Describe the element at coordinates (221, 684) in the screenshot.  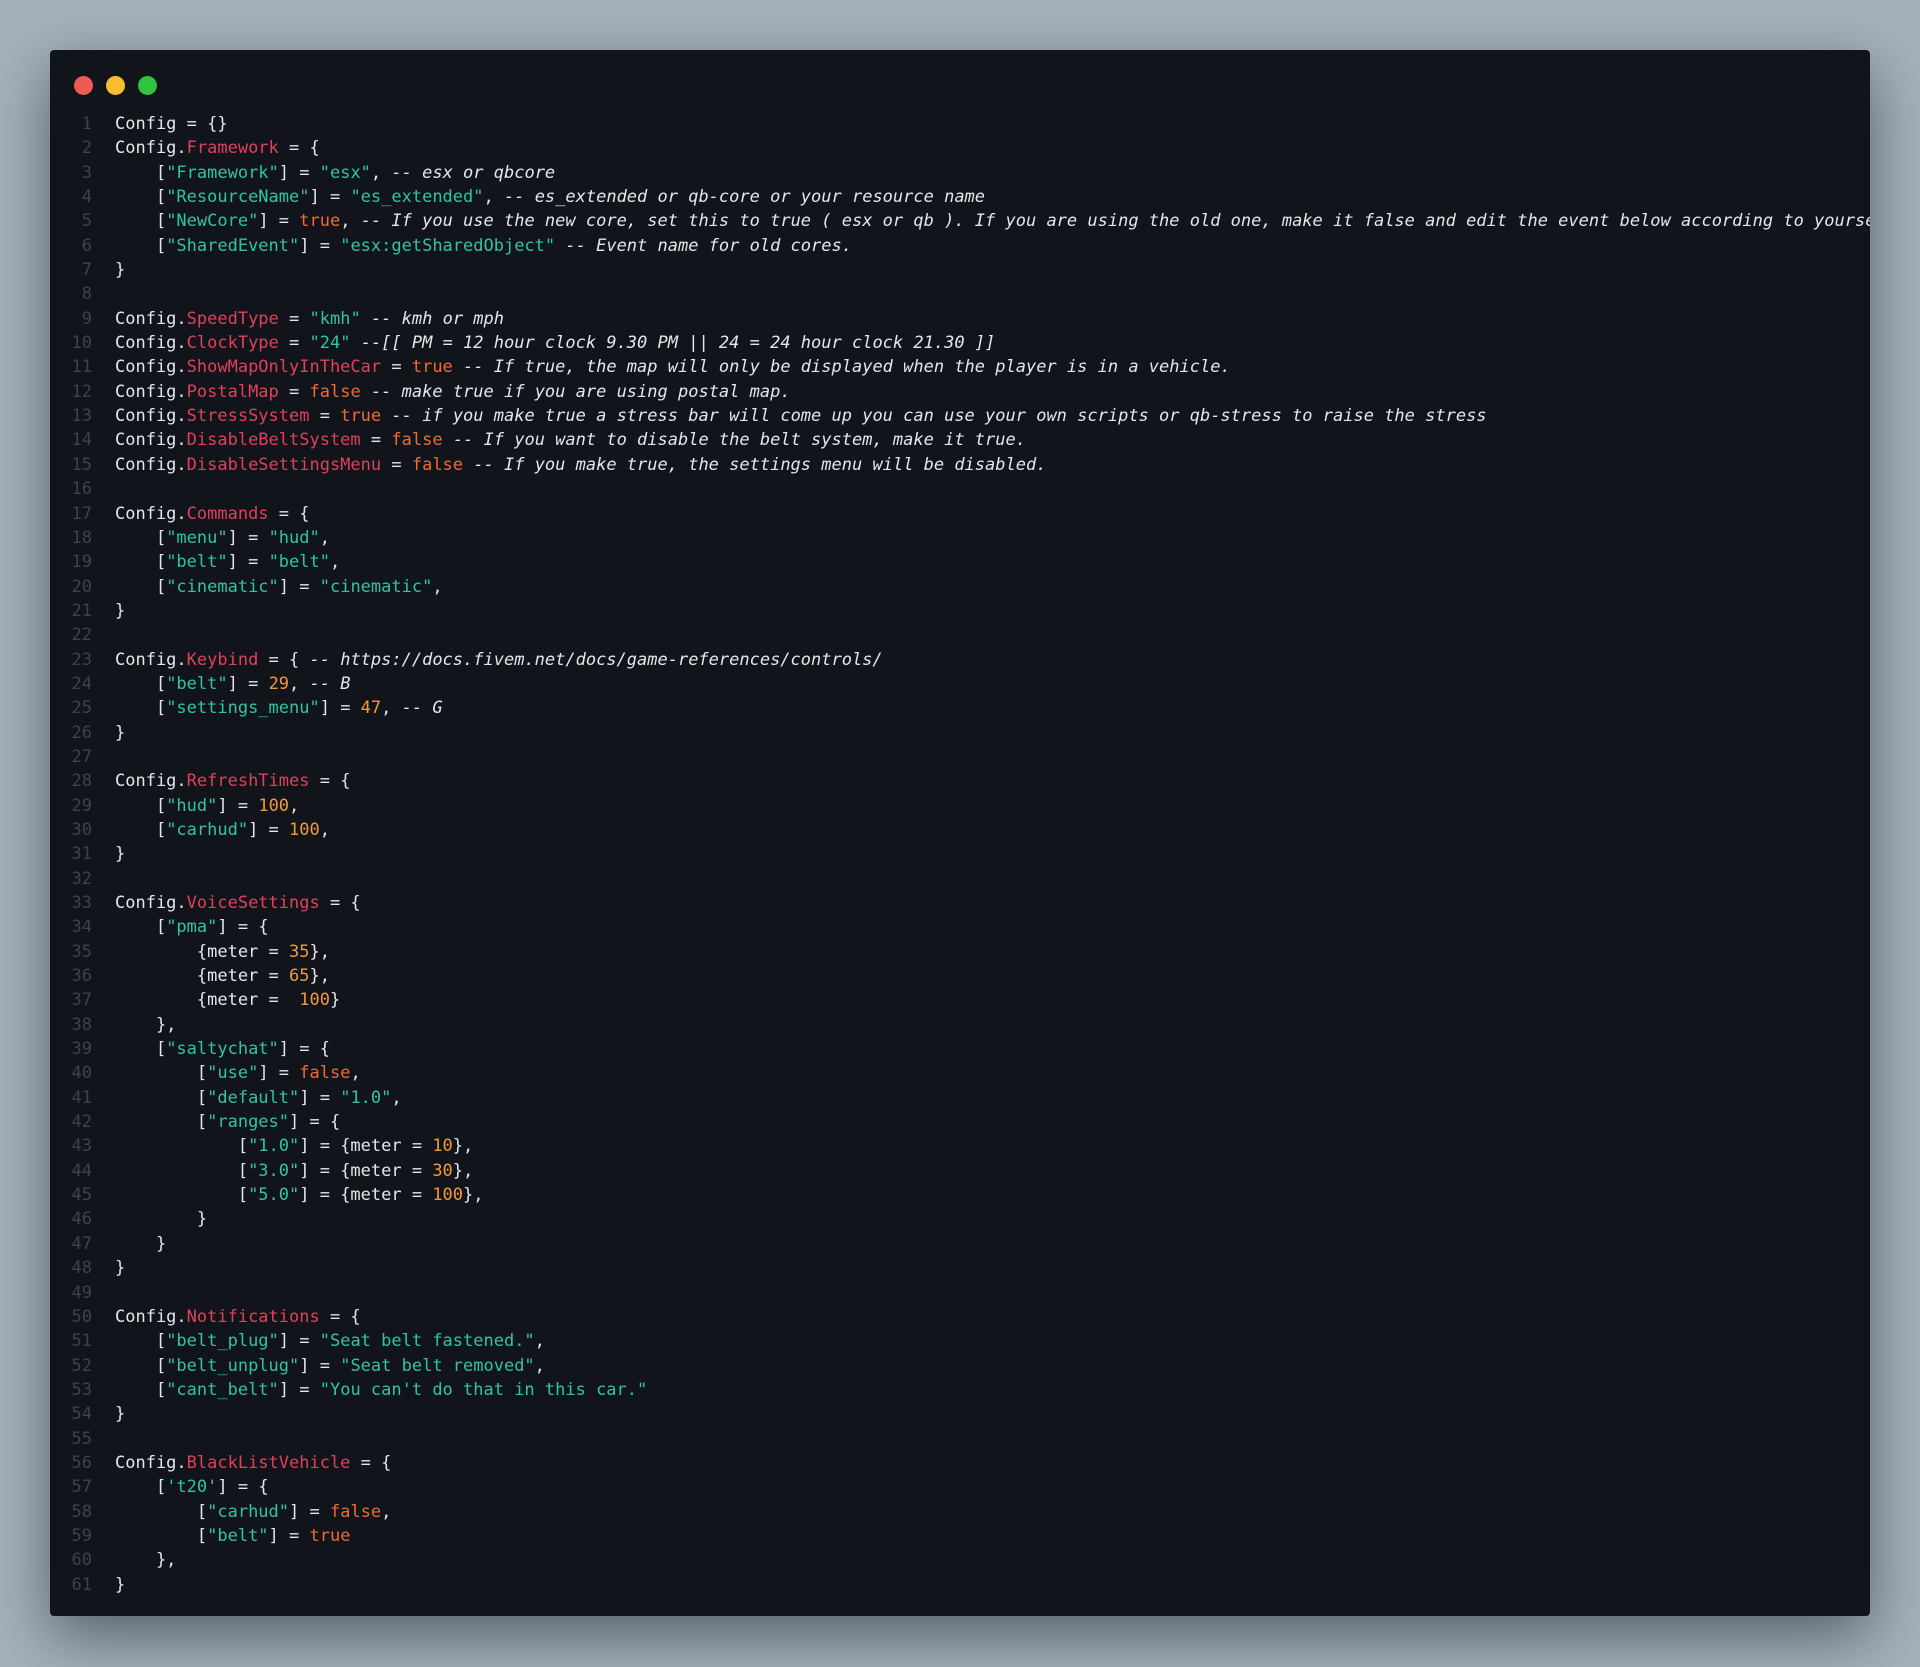
I see `line-text: ["belt"] = 29, -- B` at that location.